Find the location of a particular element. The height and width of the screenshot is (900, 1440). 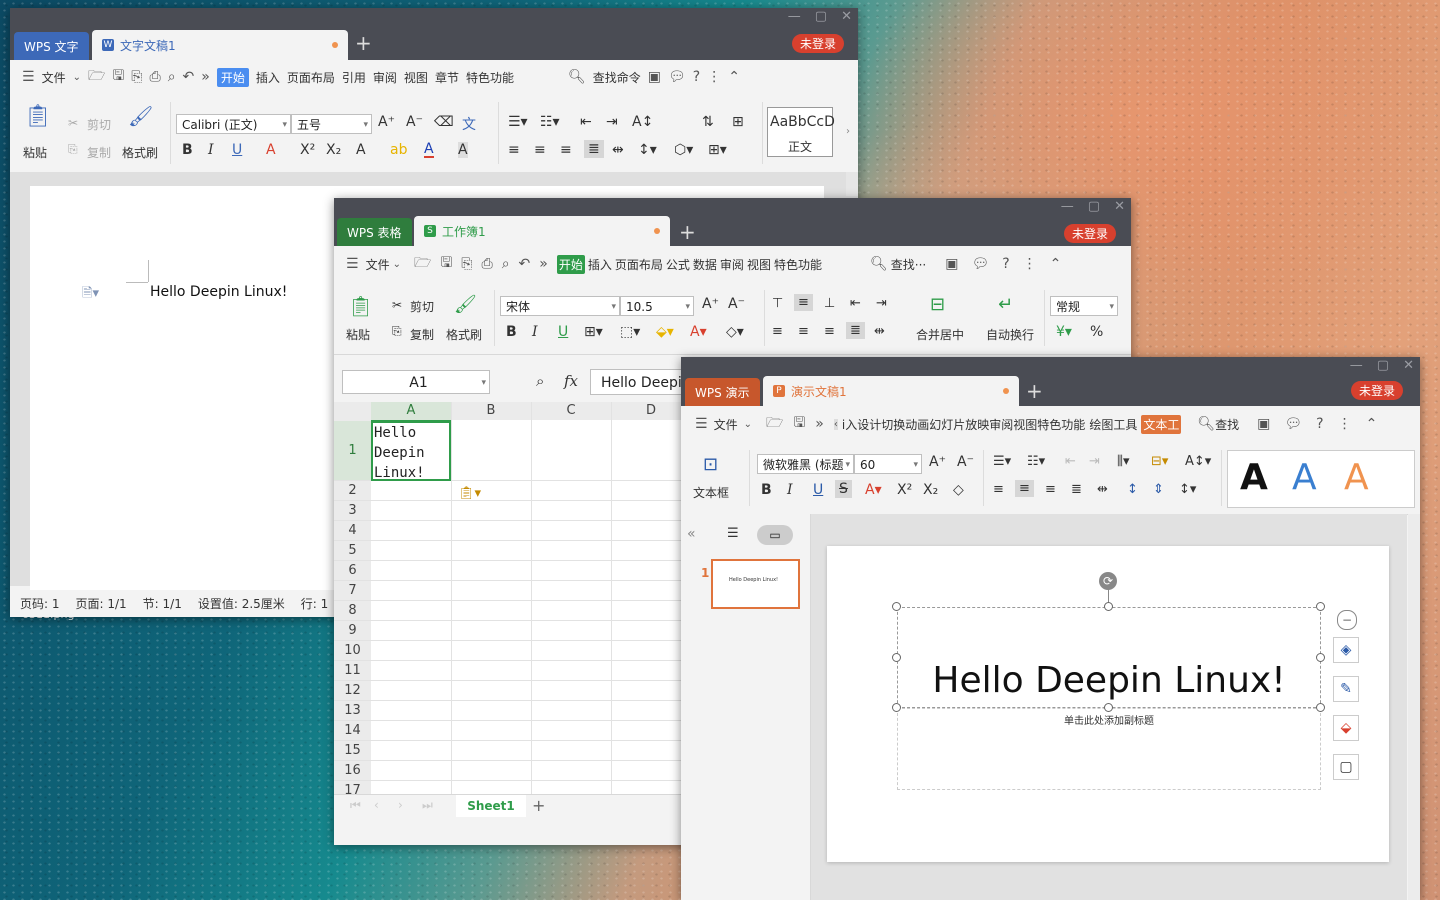

chevron-down-icon: ⌄ is located at coordinates (397, 264).